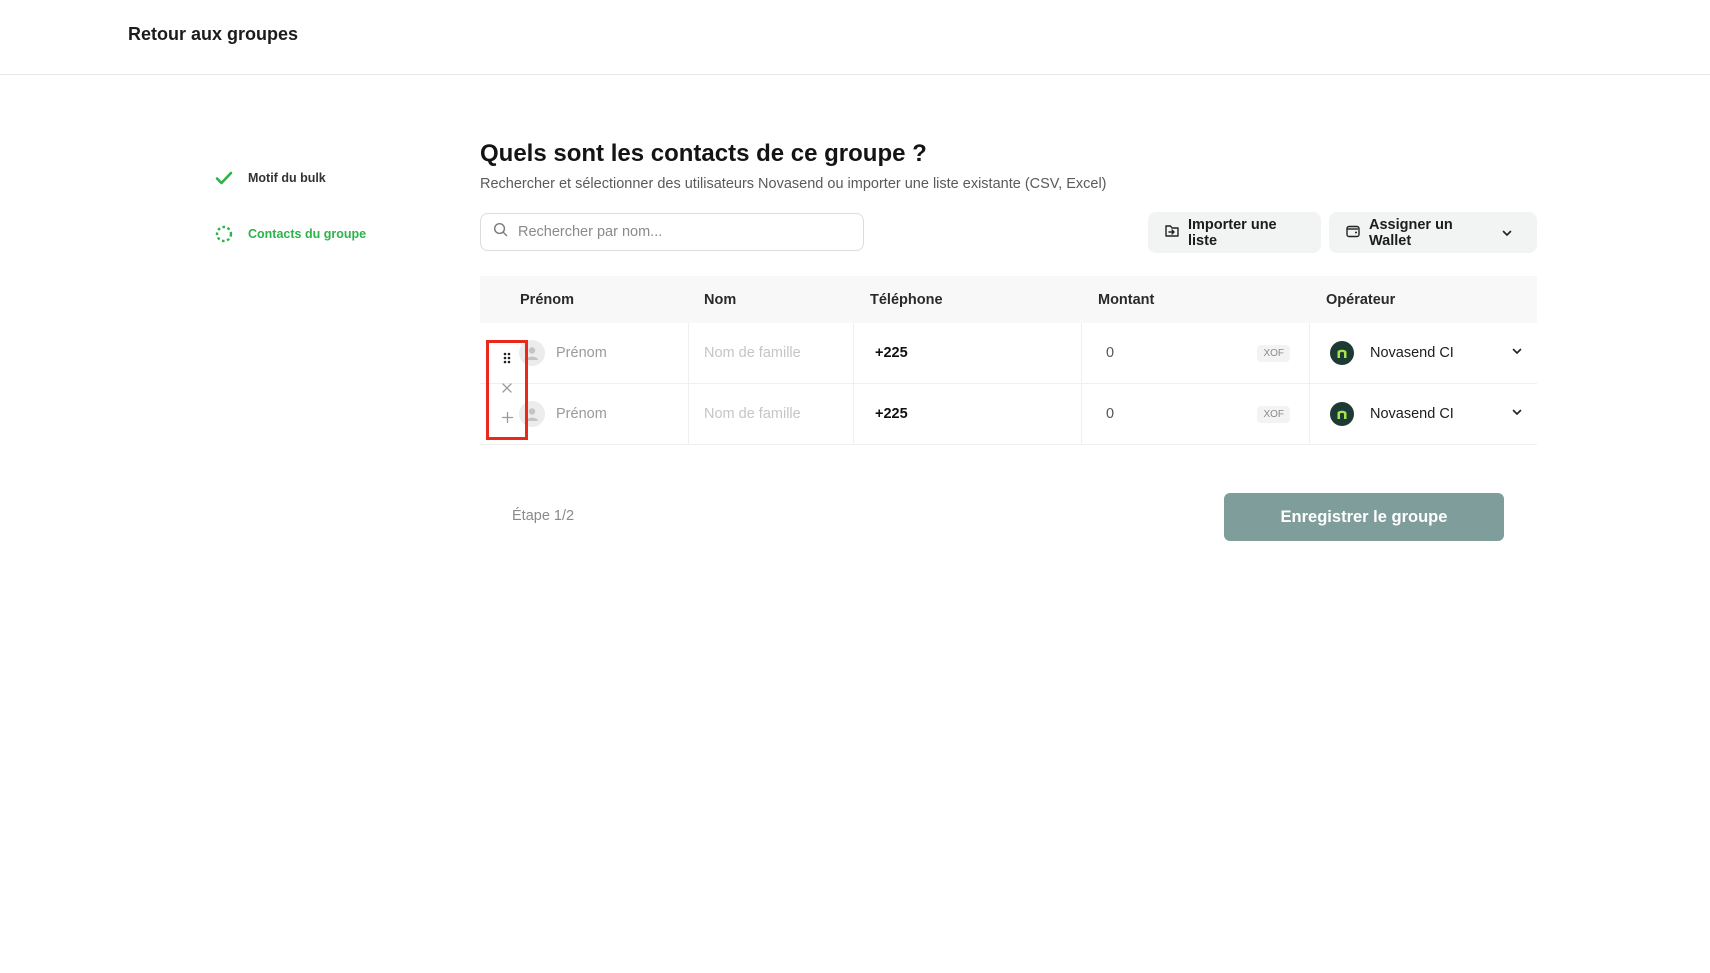 The width and height of the screenshot is (1710, 973). Describe the element at coordinates (507, 358) in the screenshot. I see `drag-handle-icon` at that location.